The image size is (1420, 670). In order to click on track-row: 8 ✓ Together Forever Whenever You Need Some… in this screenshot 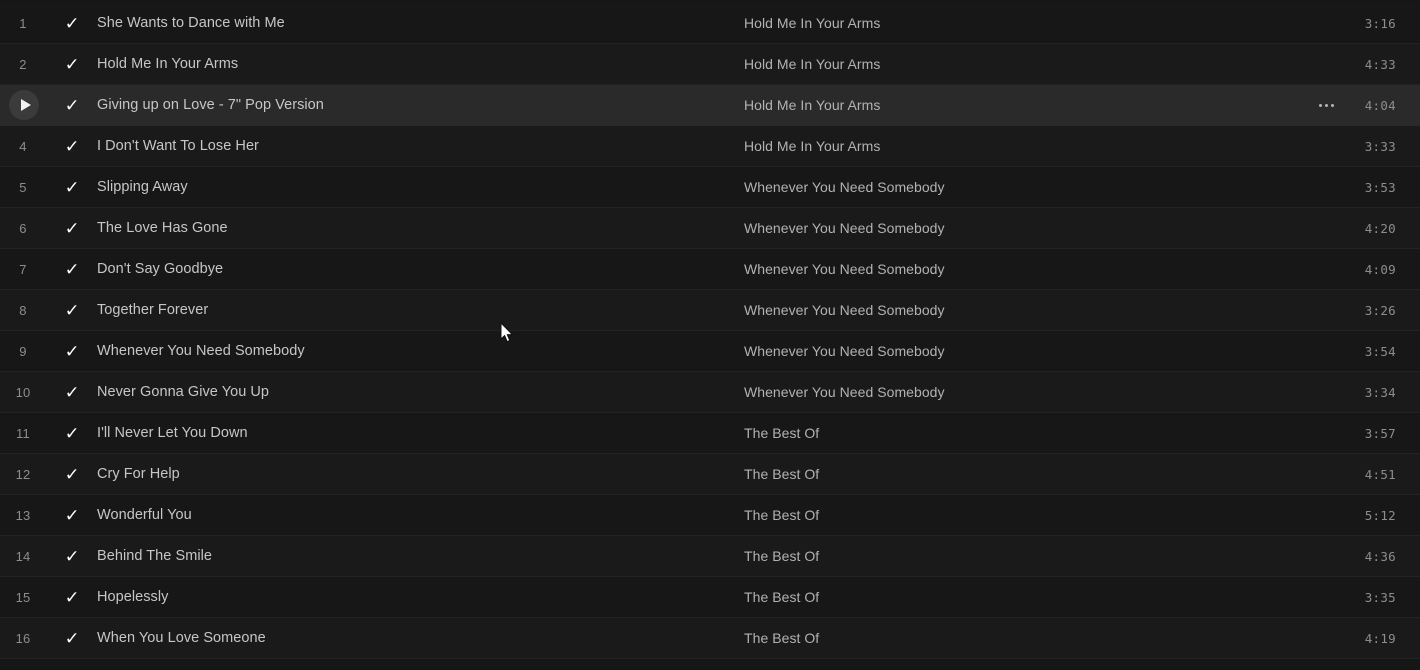, I will do `click(710, 310)`.